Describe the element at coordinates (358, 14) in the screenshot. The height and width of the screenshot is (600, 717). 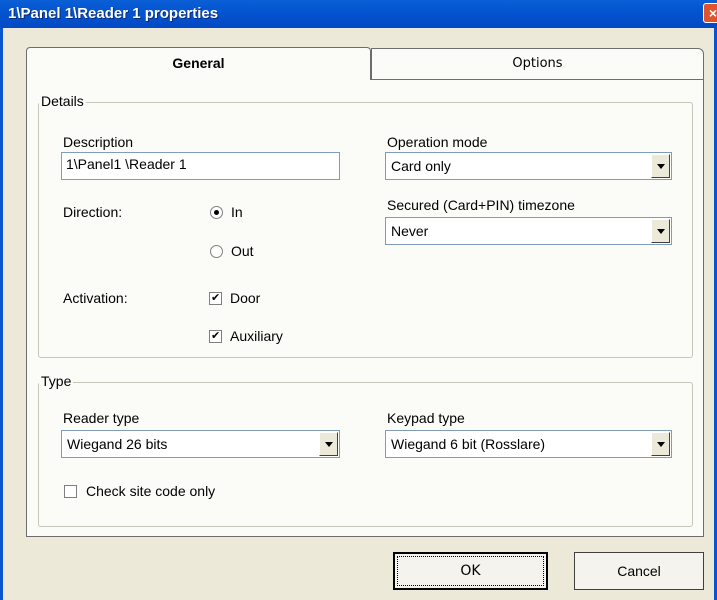
I see `title-bar: 1\Panel 1\Reader 1 properties ×` at that location.